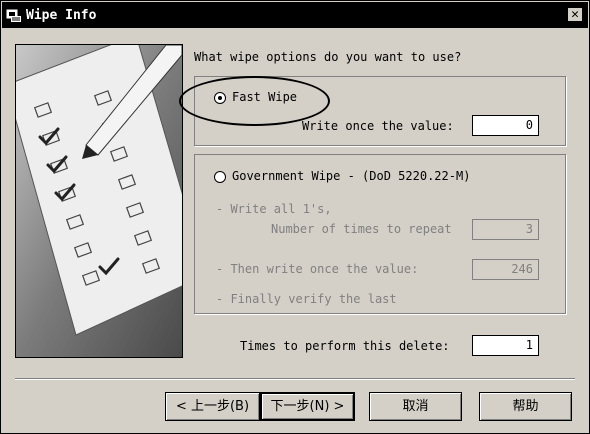 The image size is (590, 434). What do you see at coordinates (317, 269) in the screenshot?
I see `then-write-label: - Then write once the value:` at bounding box center [317, 269].